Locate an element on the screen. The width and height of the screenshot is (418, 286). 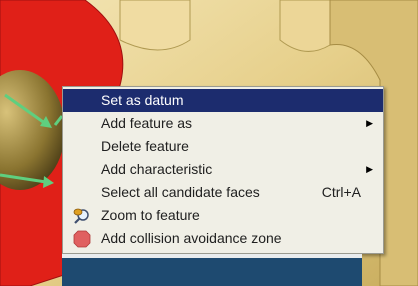
zoom-magnifier-icon is located at coordinates (81, 216).